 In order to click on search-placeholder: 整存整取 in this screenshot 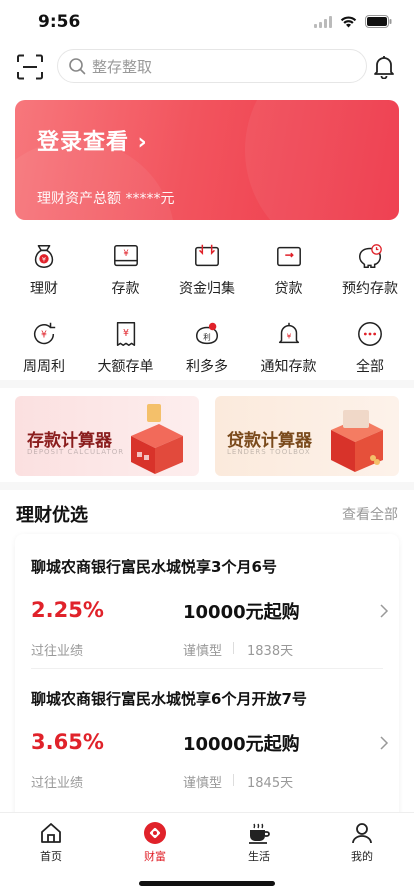, I will do `click(122, 66)`.